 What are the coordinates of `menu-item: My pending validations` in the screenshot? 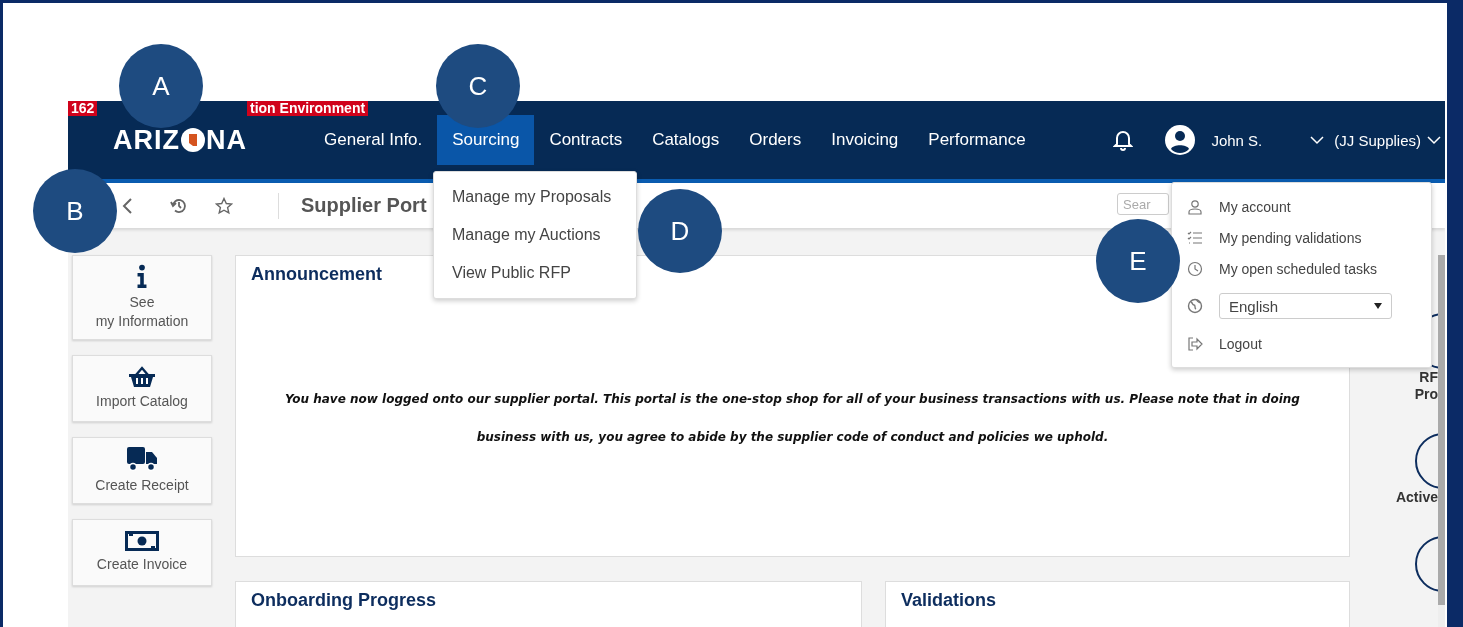 It's located at (1290, 237).